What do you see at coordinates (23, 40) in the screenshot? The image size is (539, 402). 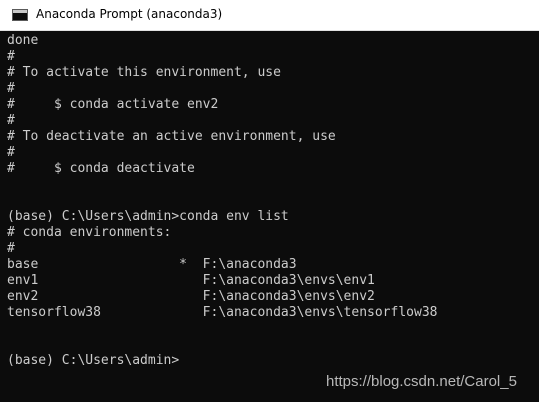 I see `console-line: done` at bounding box center [23, 40].